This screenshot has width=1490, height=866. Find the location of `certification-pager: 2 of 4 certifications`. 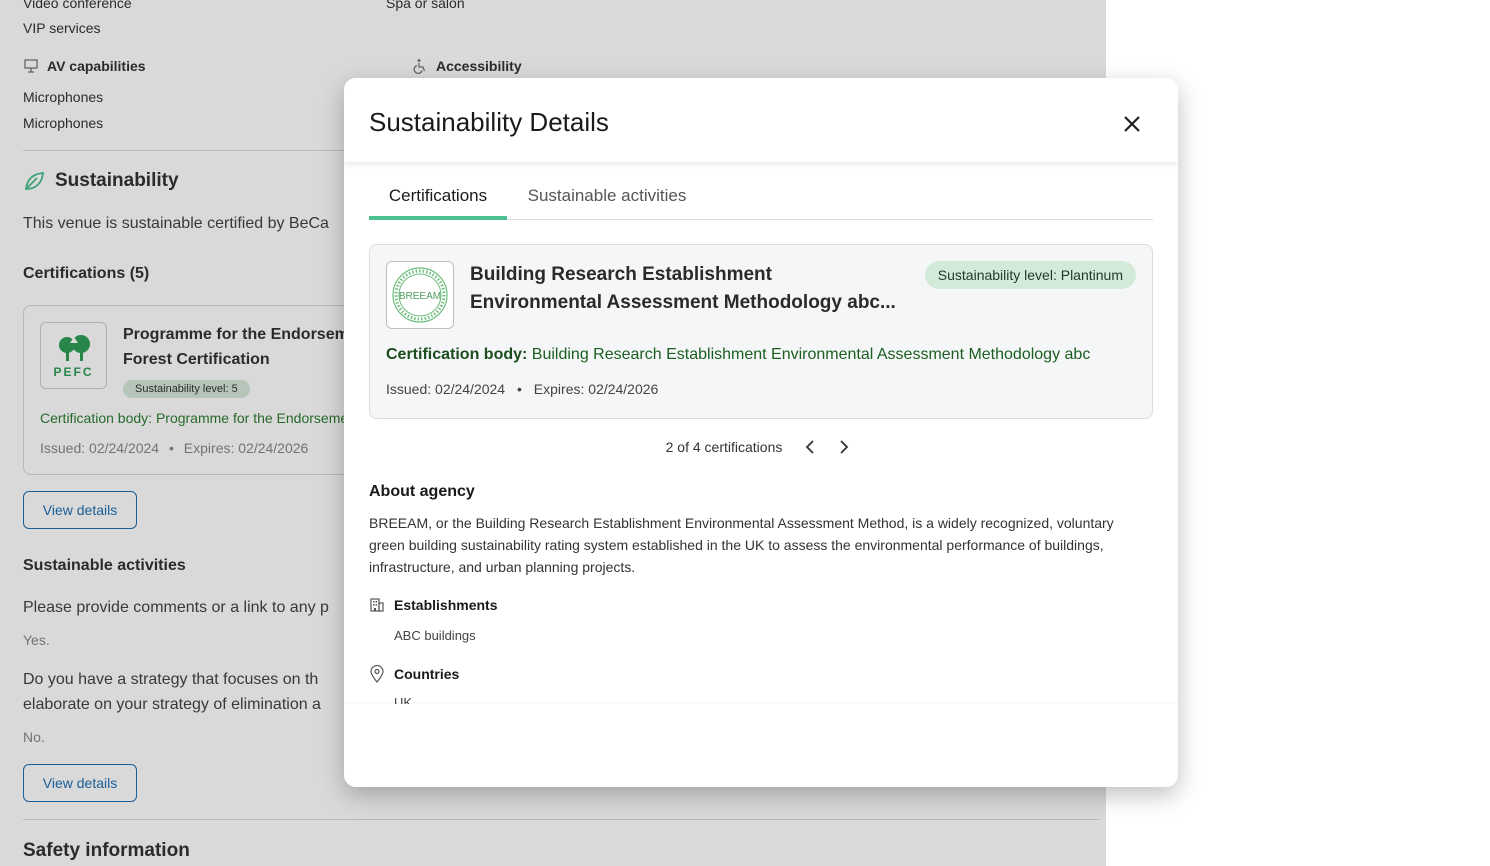

certification-pager: 2 of 4 certifications is located at coordinates (761, 447).